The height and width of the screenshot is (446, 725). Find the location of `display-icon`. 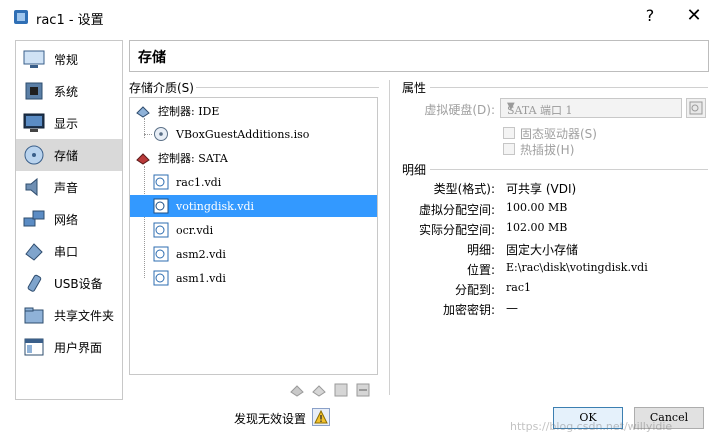

display-icon is located at coordinates (34, 123).